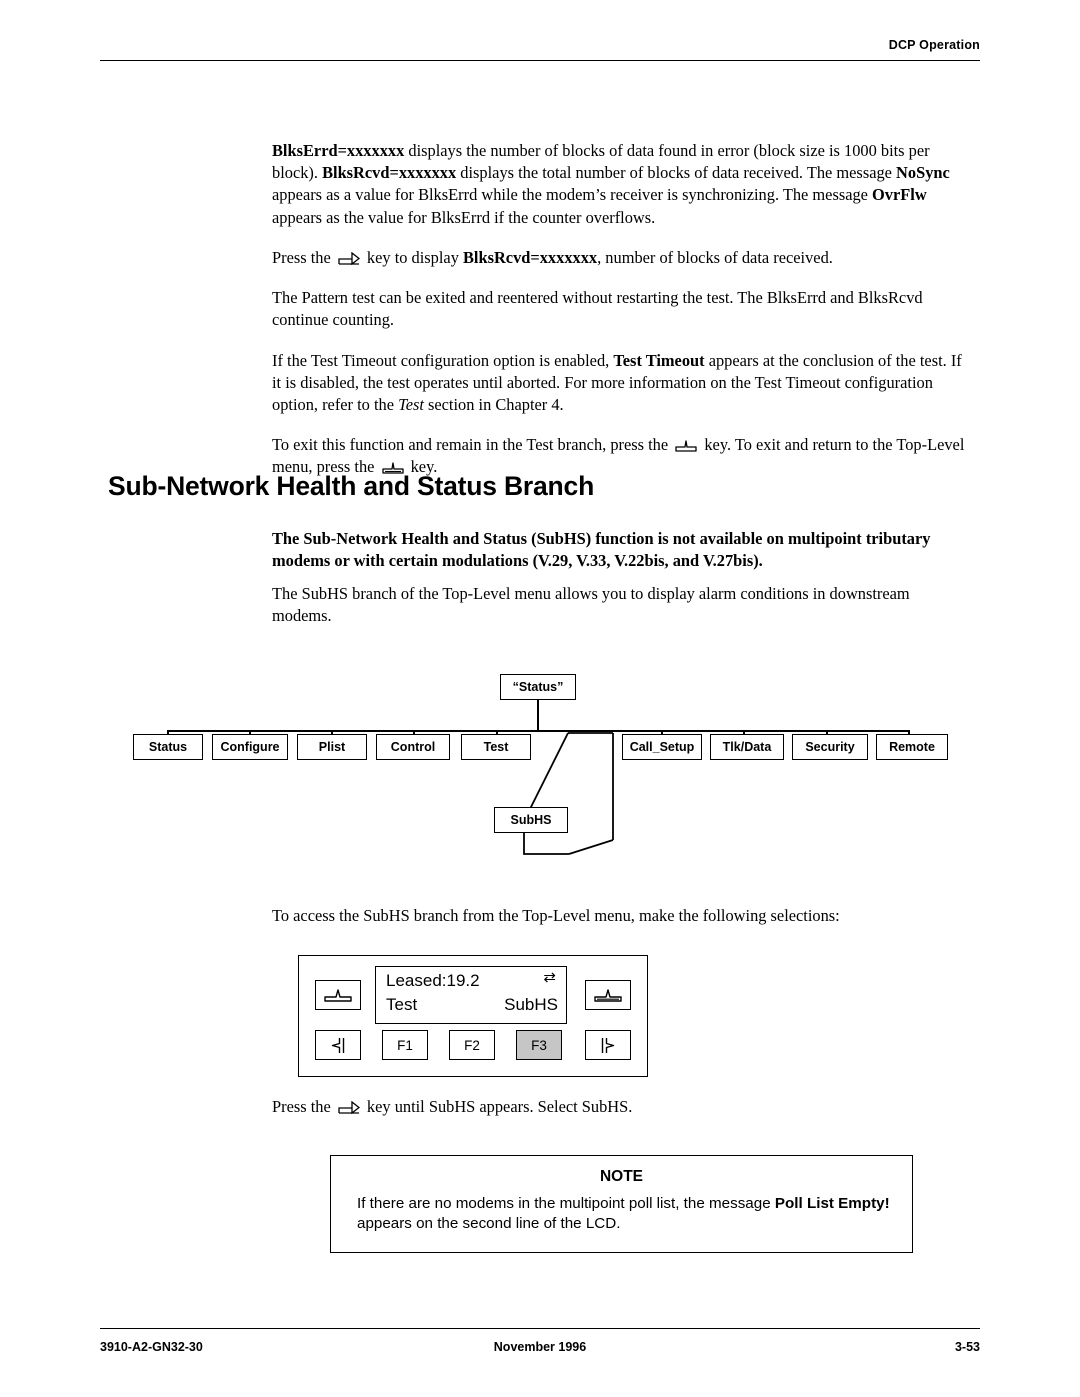  What do you see at coordinates (303, 1106) in the screenshot?
I see `paragraph-press-until-text1: Press the` at bounding box center [303, 1106].